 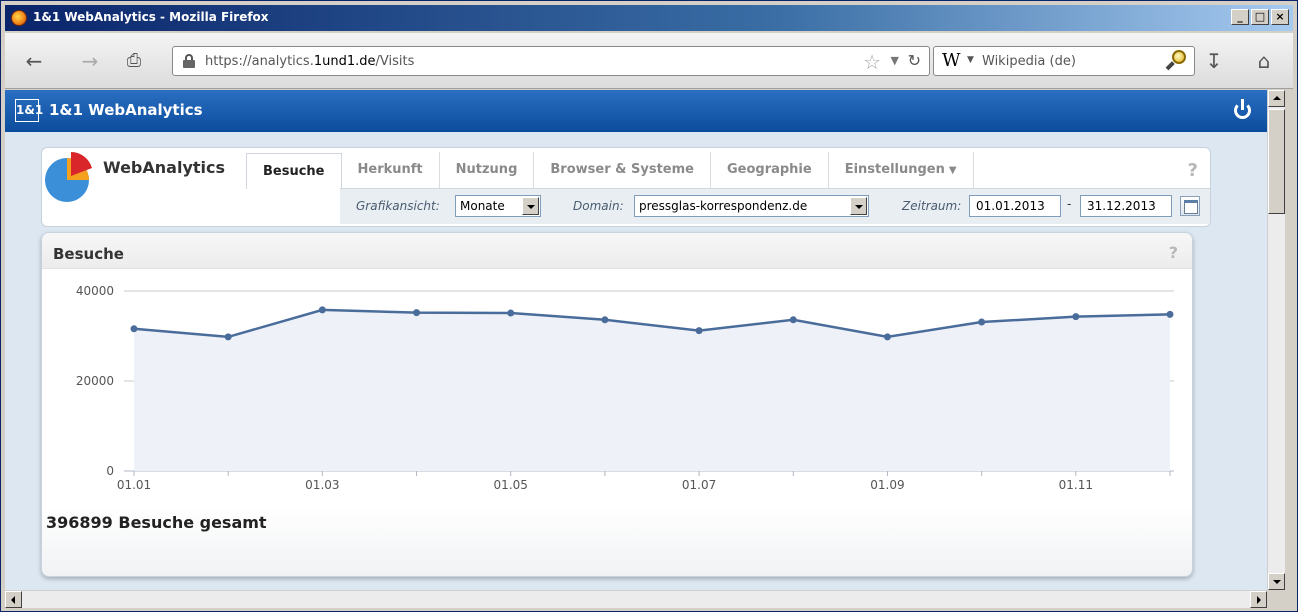 I want to click on chevron-down-icon: ▼, so click(x=952, y=170).